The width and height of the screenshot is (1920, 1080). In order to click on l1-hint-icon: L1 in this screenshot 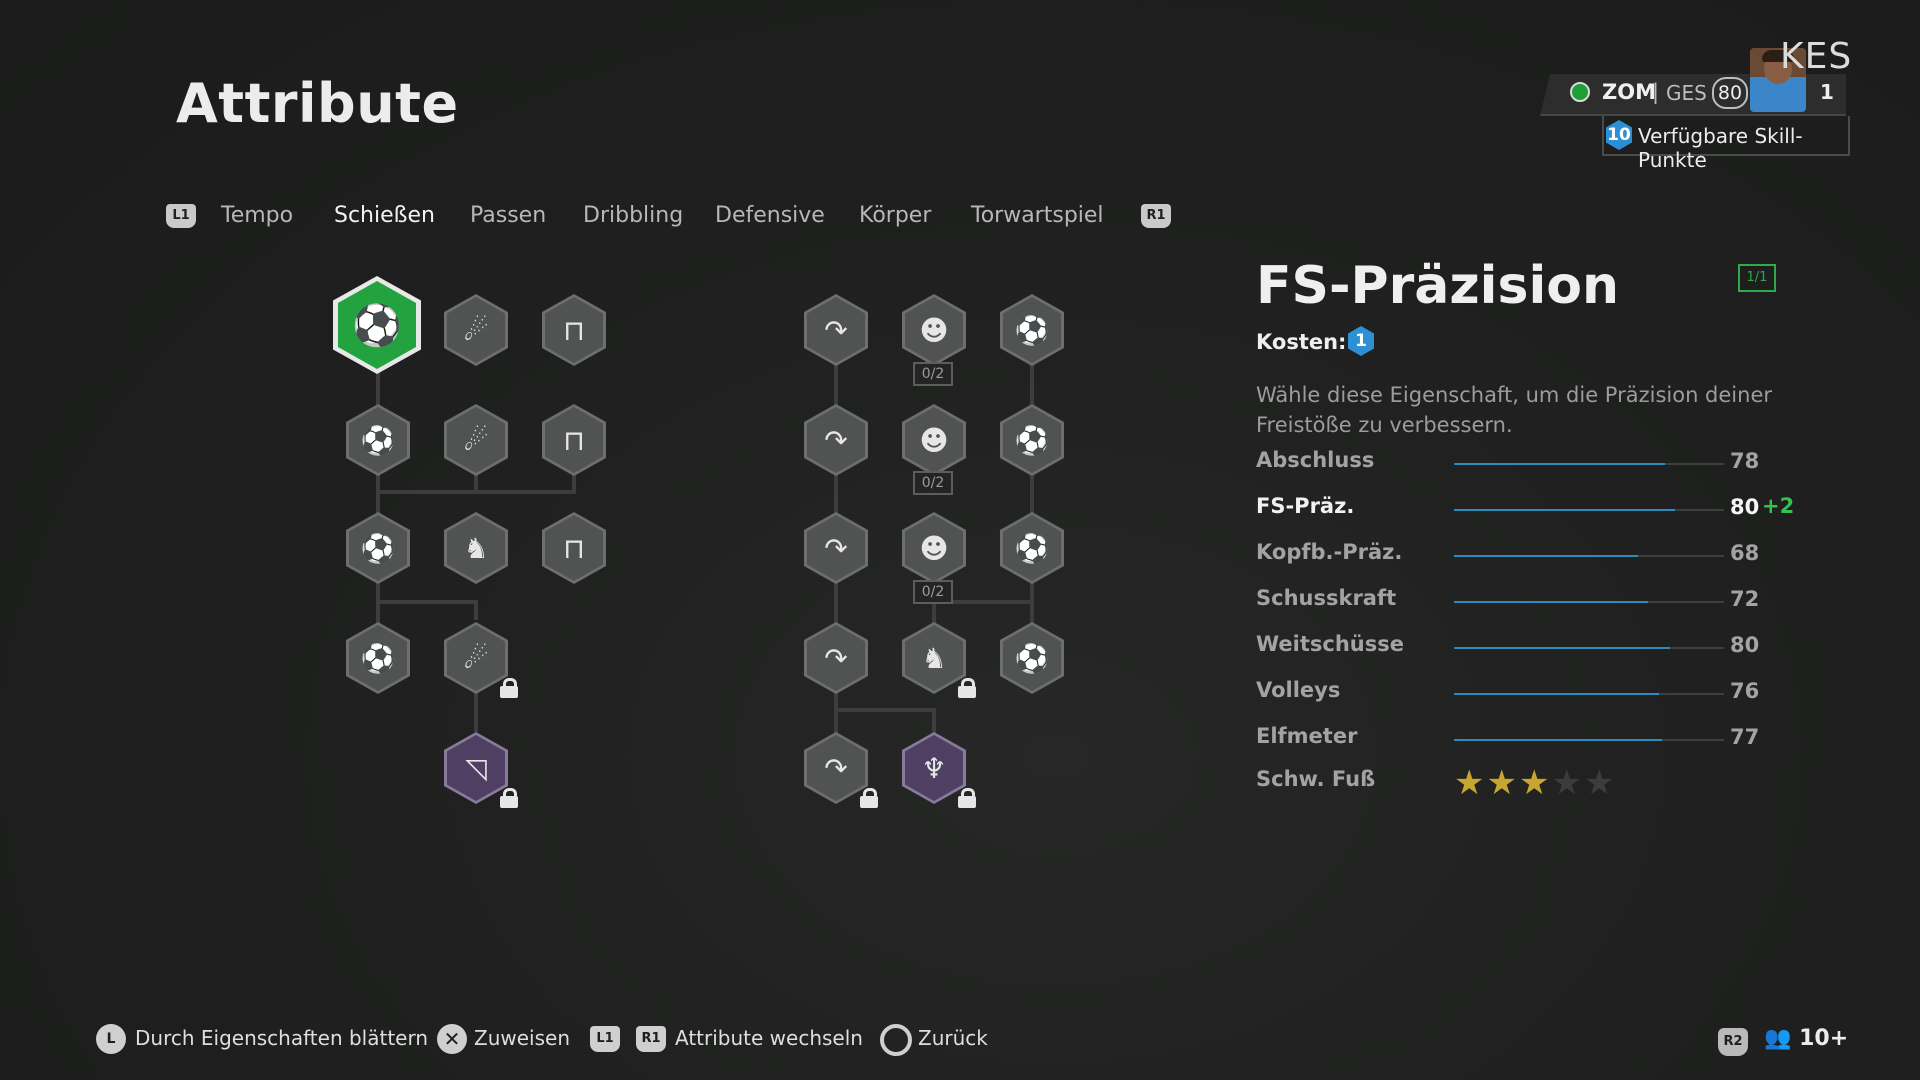, I will do `click(605, 1039)`.